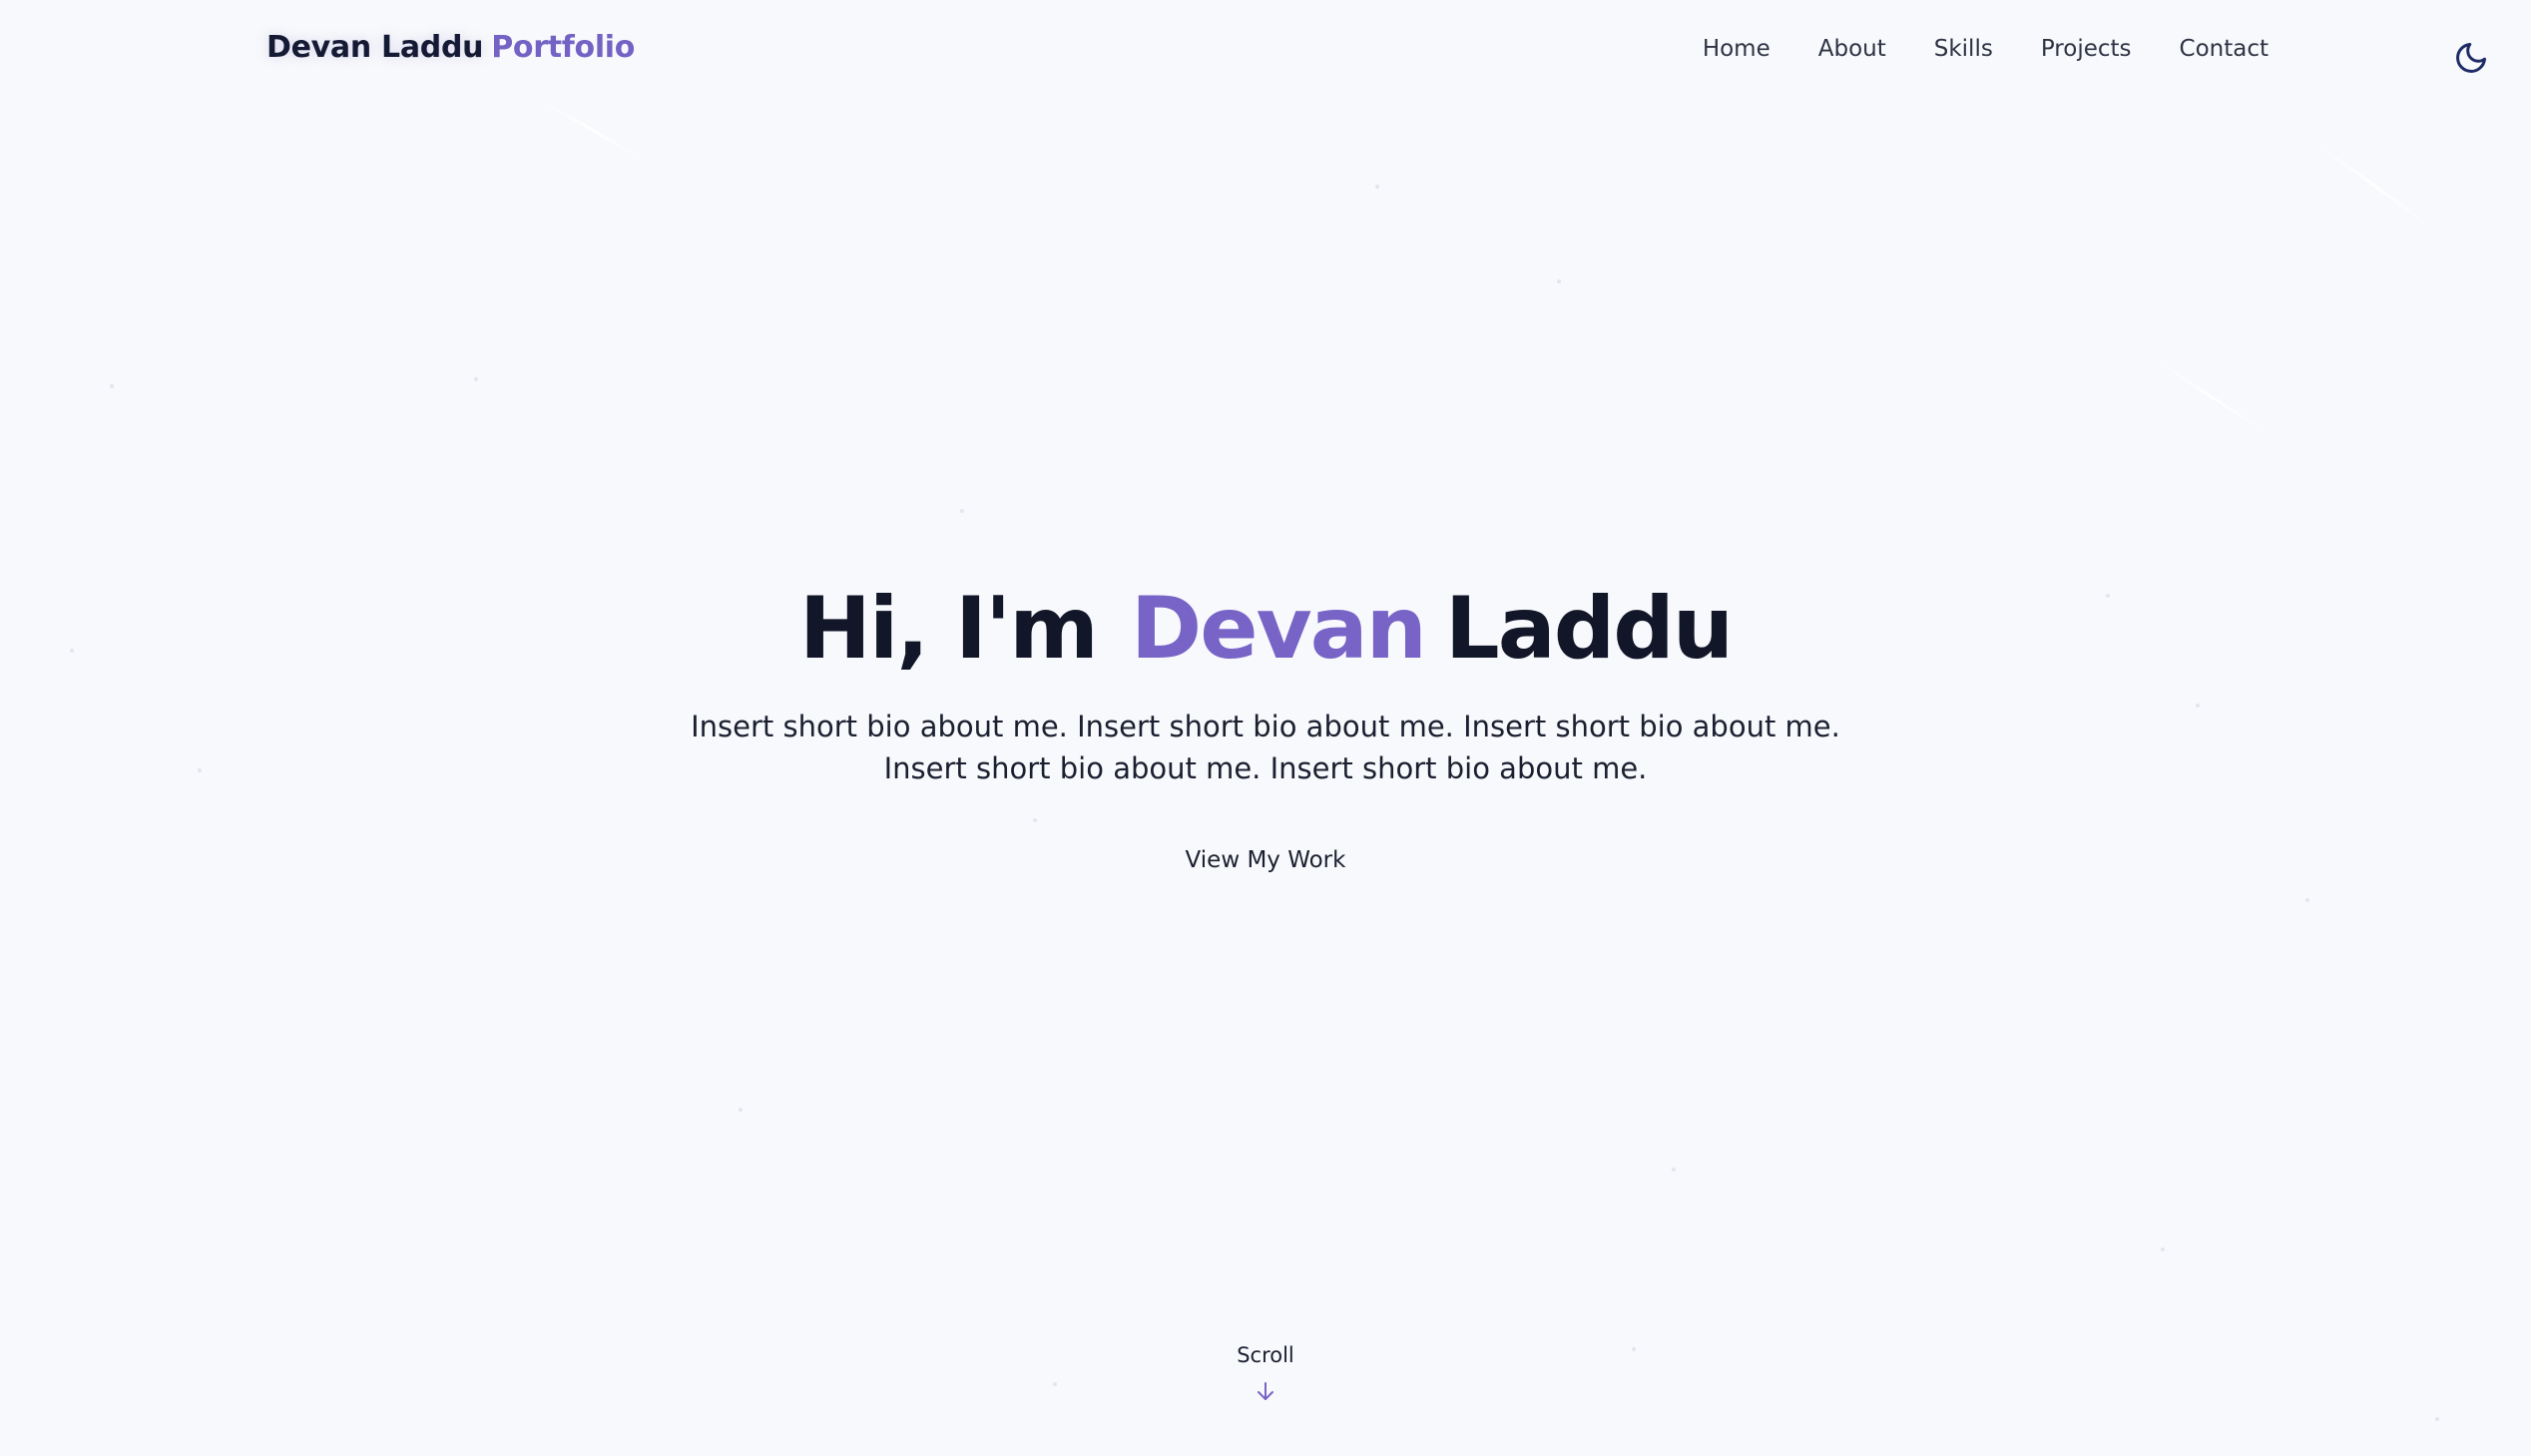 Image resolution: width=2531 pixels, height=1456 pixels. I want to click on main-nav: Home About Skills Projects Contact, so click(1986, 49).